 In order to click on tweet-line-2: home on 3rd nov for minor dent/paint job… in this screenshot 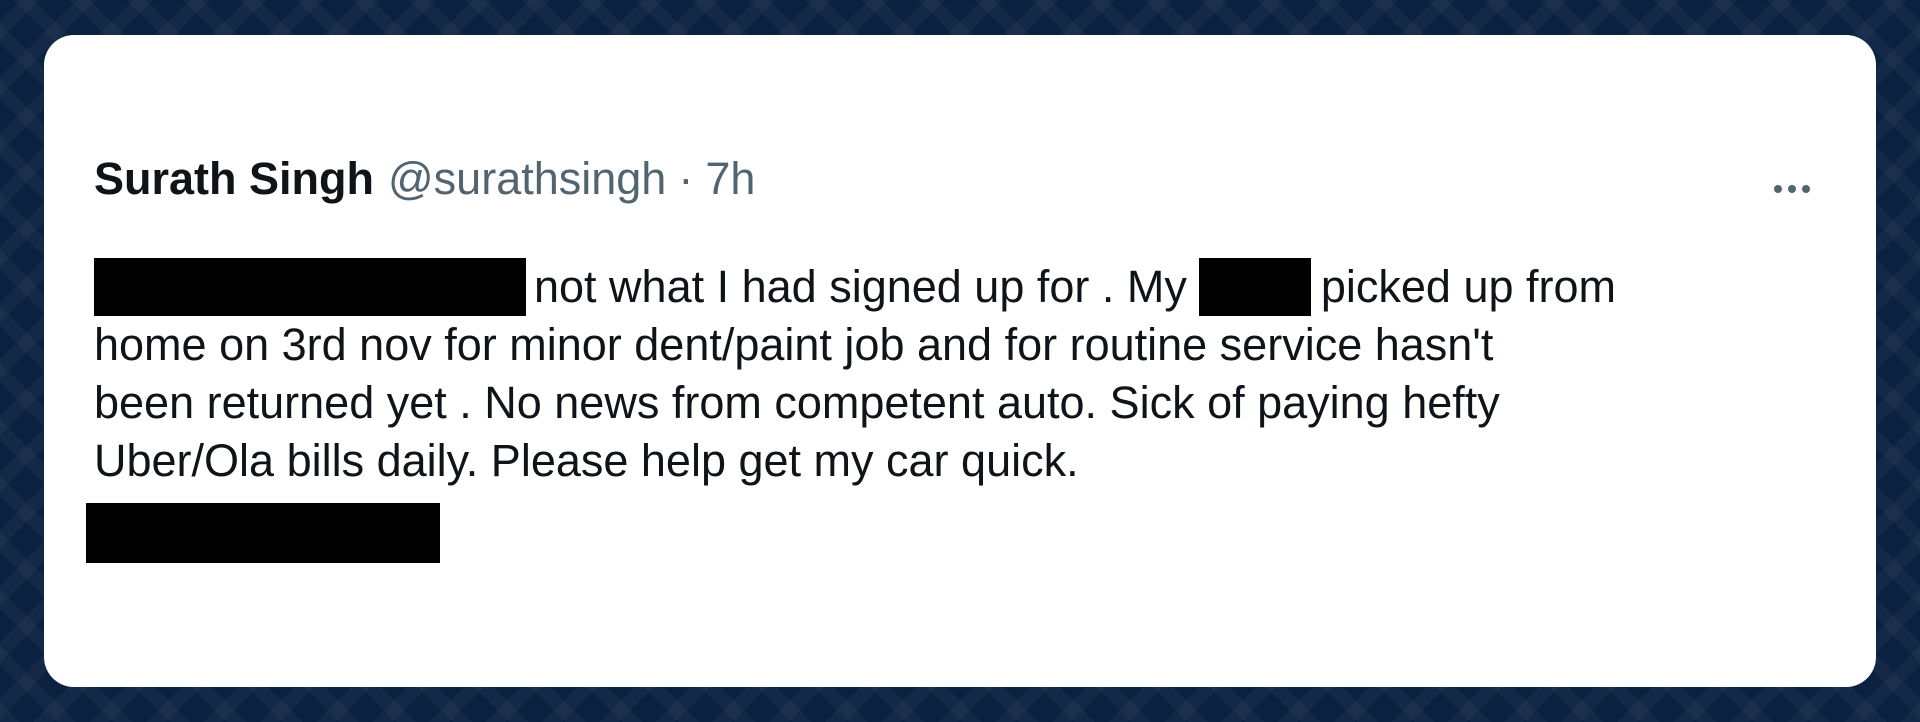, I will do `click(794, 344)`.